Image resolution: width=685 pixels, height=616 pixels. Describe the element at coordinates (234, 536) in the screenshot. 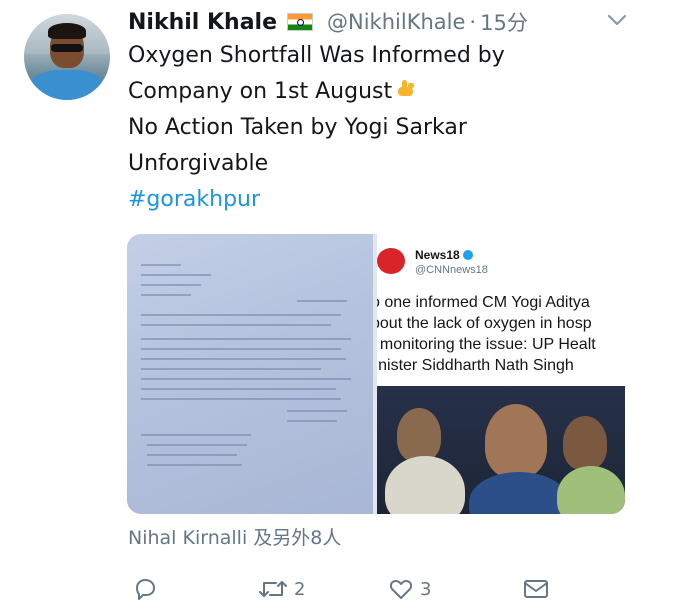

I see `liked-by-text: Nihal Kirnalli 及另外8人` at that location.